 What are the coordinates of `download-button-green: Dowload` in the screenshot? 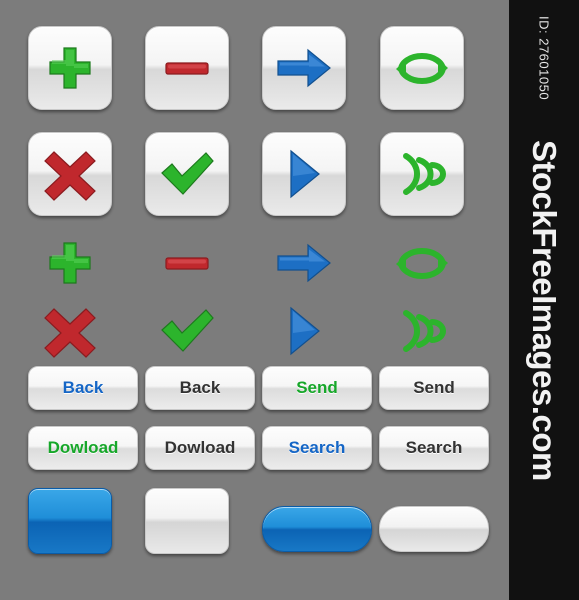 It's located at (83, 448).